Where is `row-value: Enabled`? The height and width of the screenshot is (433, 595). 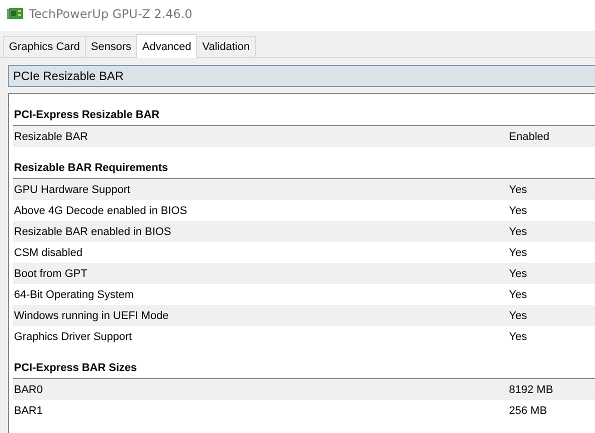
row-value: Enabled is located at coordinates (529, 136).